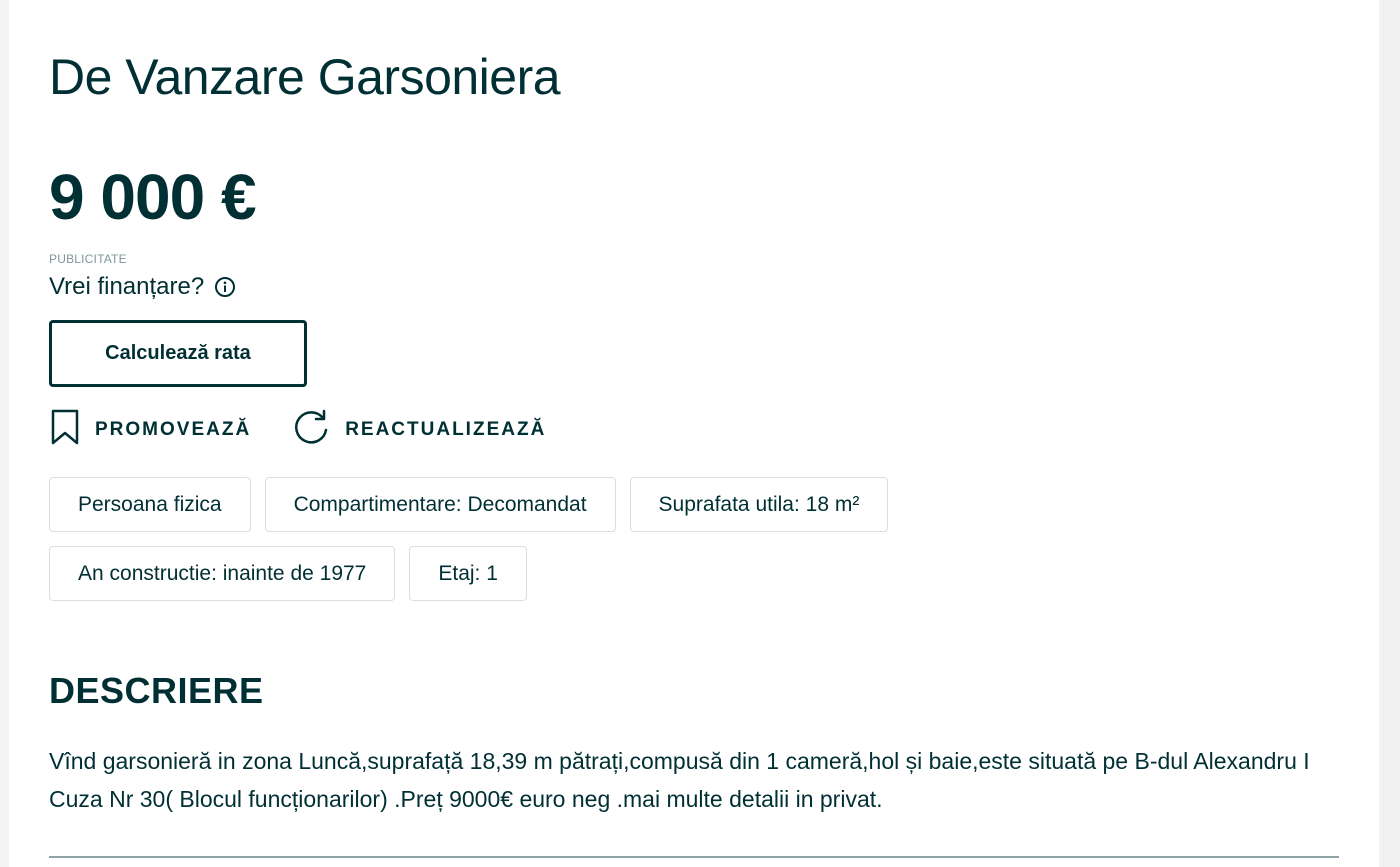 This screenshot has height=867, width=1400. What do you see at coordinates (225, 287) in the screenshot?
I see `info-icon` at bounding box center [225, 287].